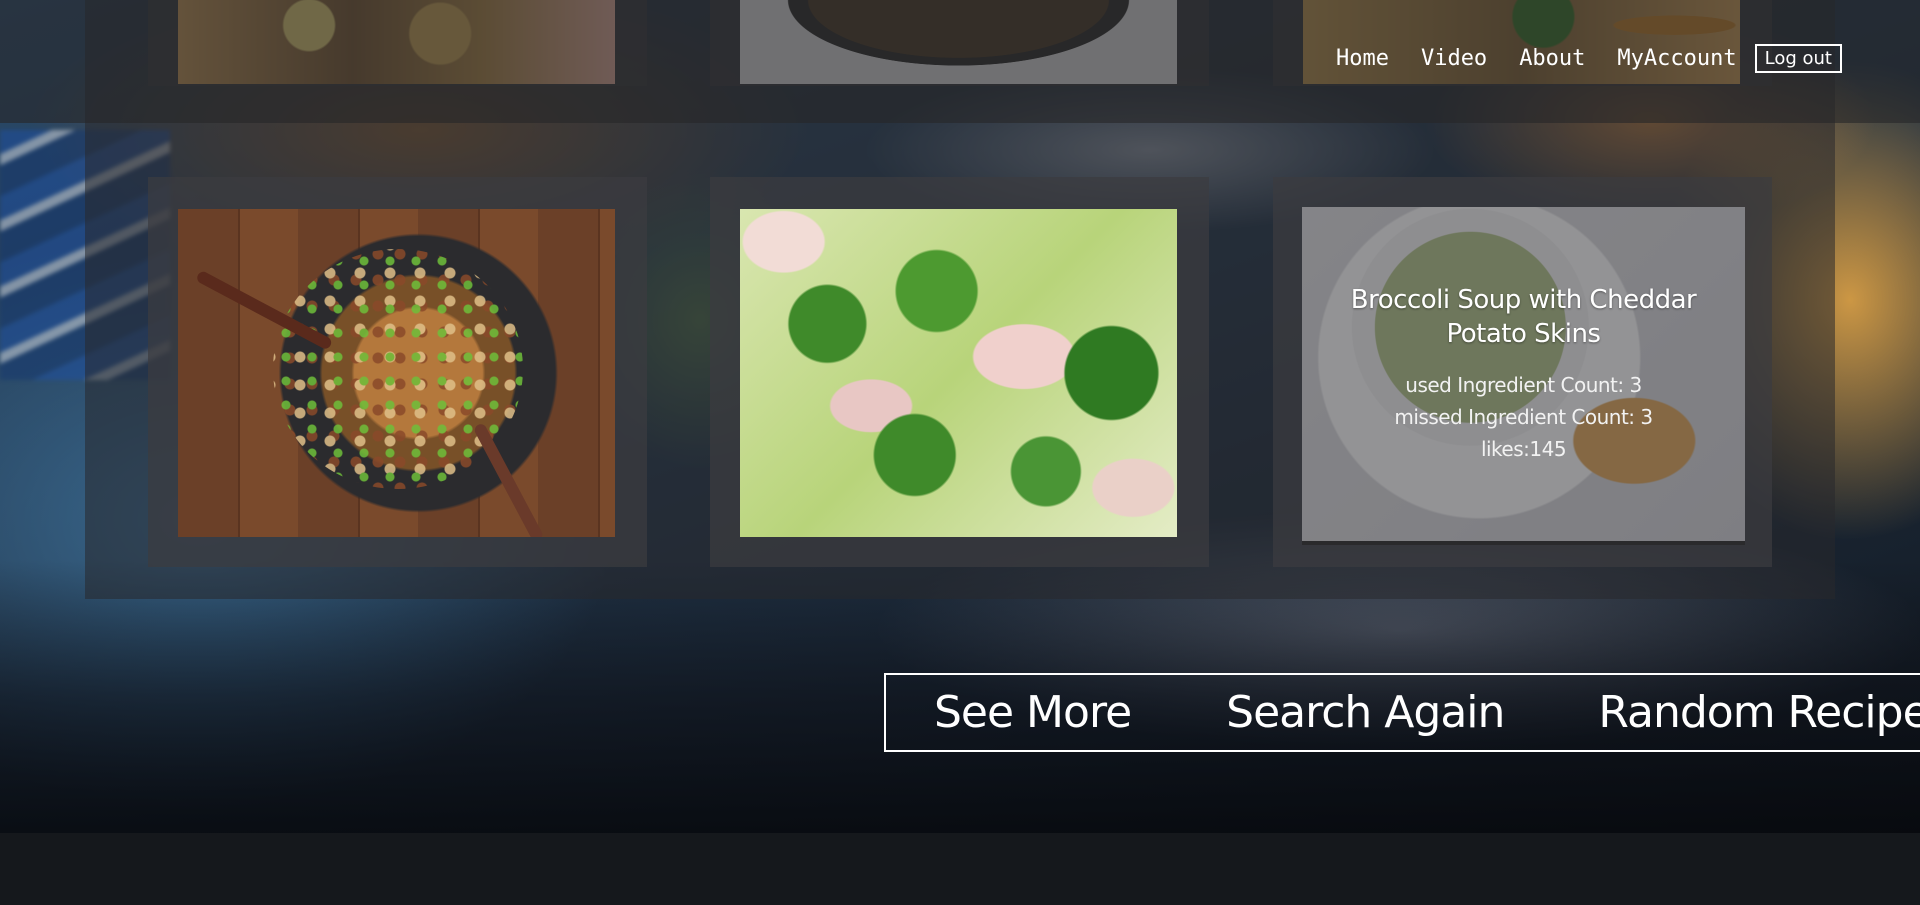 This screenshot has height=905, width=1920. What do you see at coordinates (1033, 712) in the screenshot?
I see `see-more-button: See More` at bounding box center [1033, 712].